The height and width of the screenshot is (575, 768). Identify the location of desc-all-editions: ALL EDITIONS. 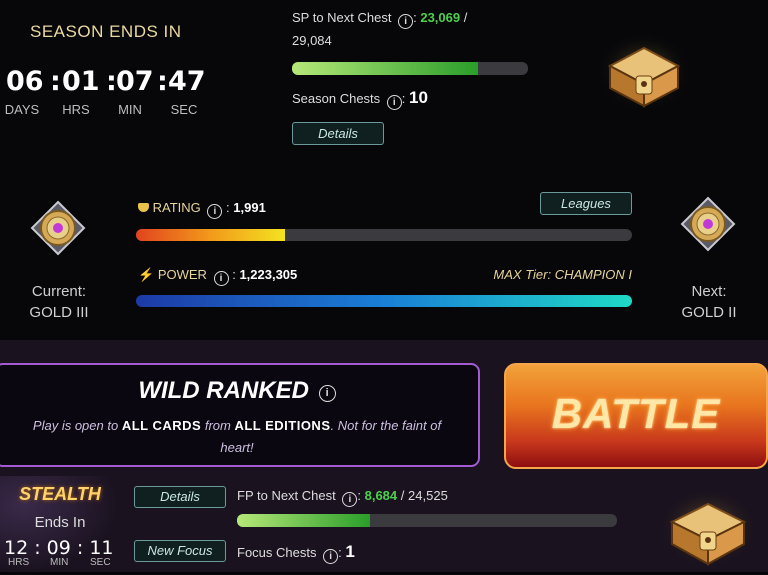
(282, 425).